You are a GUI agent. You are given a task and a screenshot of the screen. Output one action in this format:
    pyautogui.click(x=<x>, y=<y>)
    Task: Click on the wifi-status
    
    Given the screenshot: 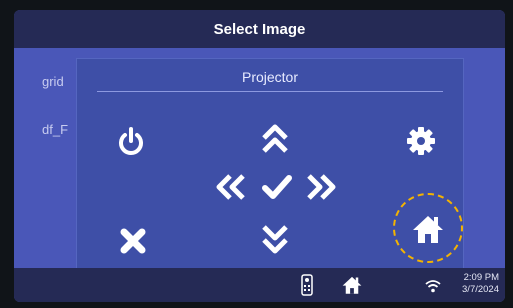 What is the action you would take?
    pyautogui.click(x=433, y=286)
    